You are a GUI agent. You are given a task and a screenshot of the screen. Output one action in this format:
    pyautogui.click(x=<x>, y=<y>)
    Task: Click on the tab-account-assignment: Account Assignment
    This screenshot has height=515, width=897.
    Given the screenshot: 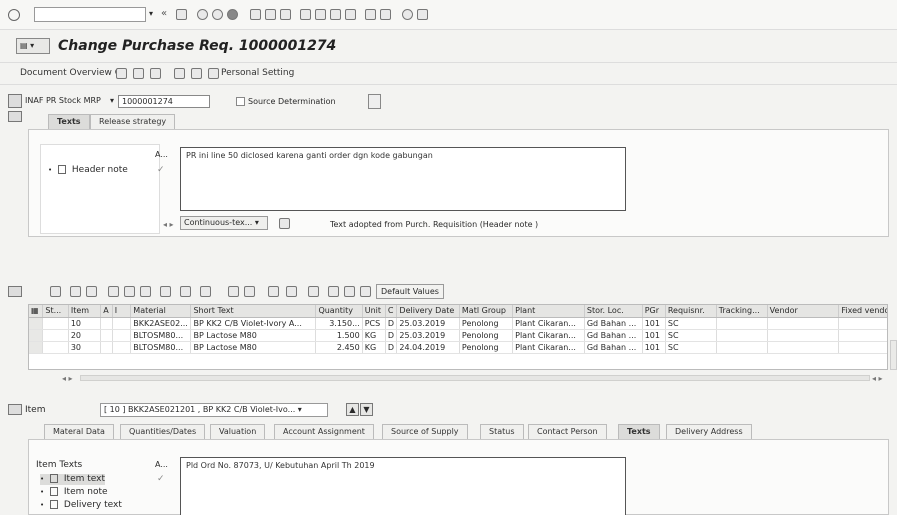 What is the action you would take?
    pyautogui.click(x=324, y=431)
    